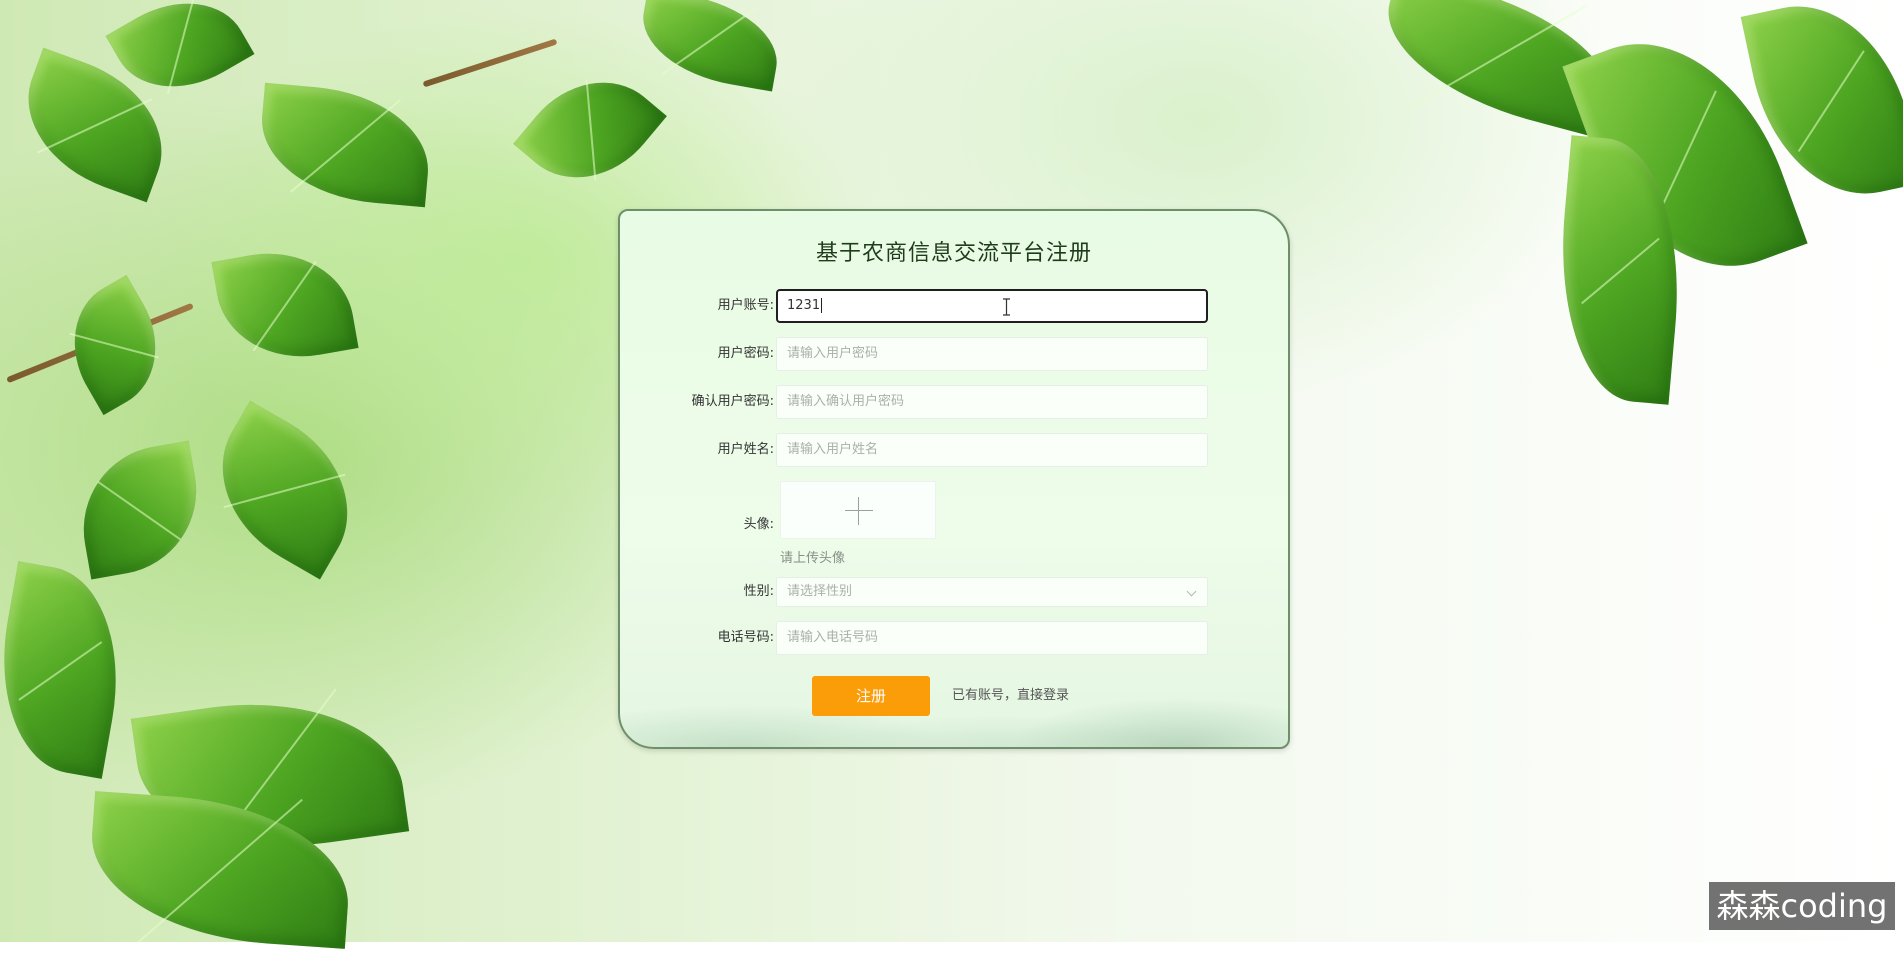 The image size is (1903, 958). I want to click on login-link: 已有账号，直接登录, so click(1010, 696).